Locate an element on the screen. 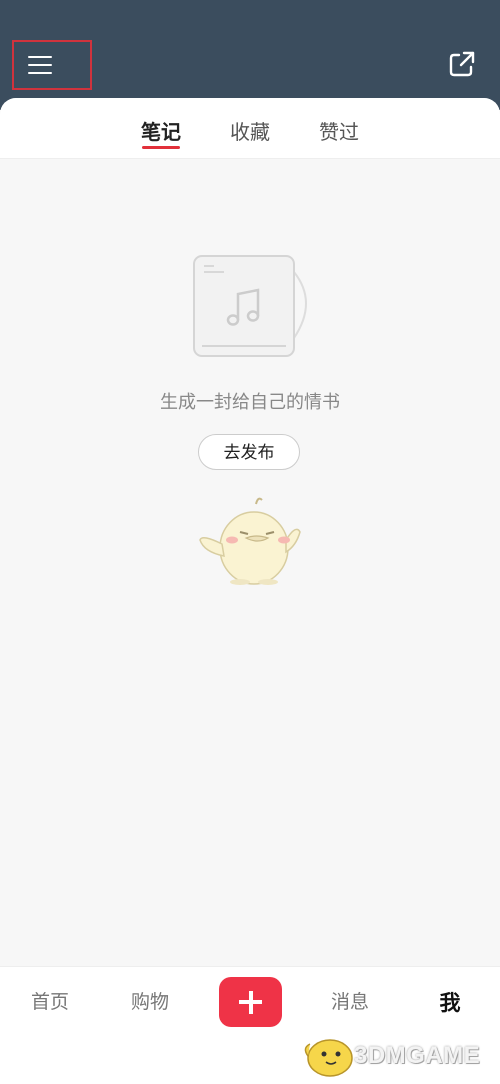  watermark-logo-icon is located at coordinates (328, 1058).